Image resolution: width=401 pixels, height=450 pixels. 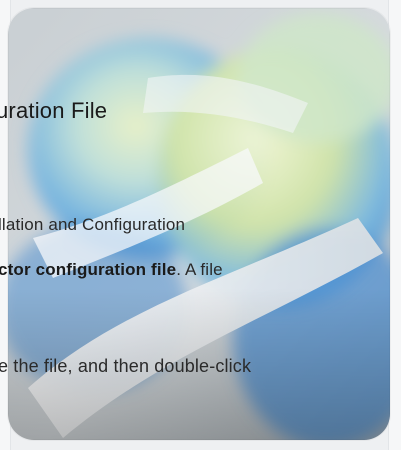 What do you see at coordinates (126, 366) in the screenshot?
I see `paragraph-line-3: e the file, and then double-click` at bounding box center [126, 366].